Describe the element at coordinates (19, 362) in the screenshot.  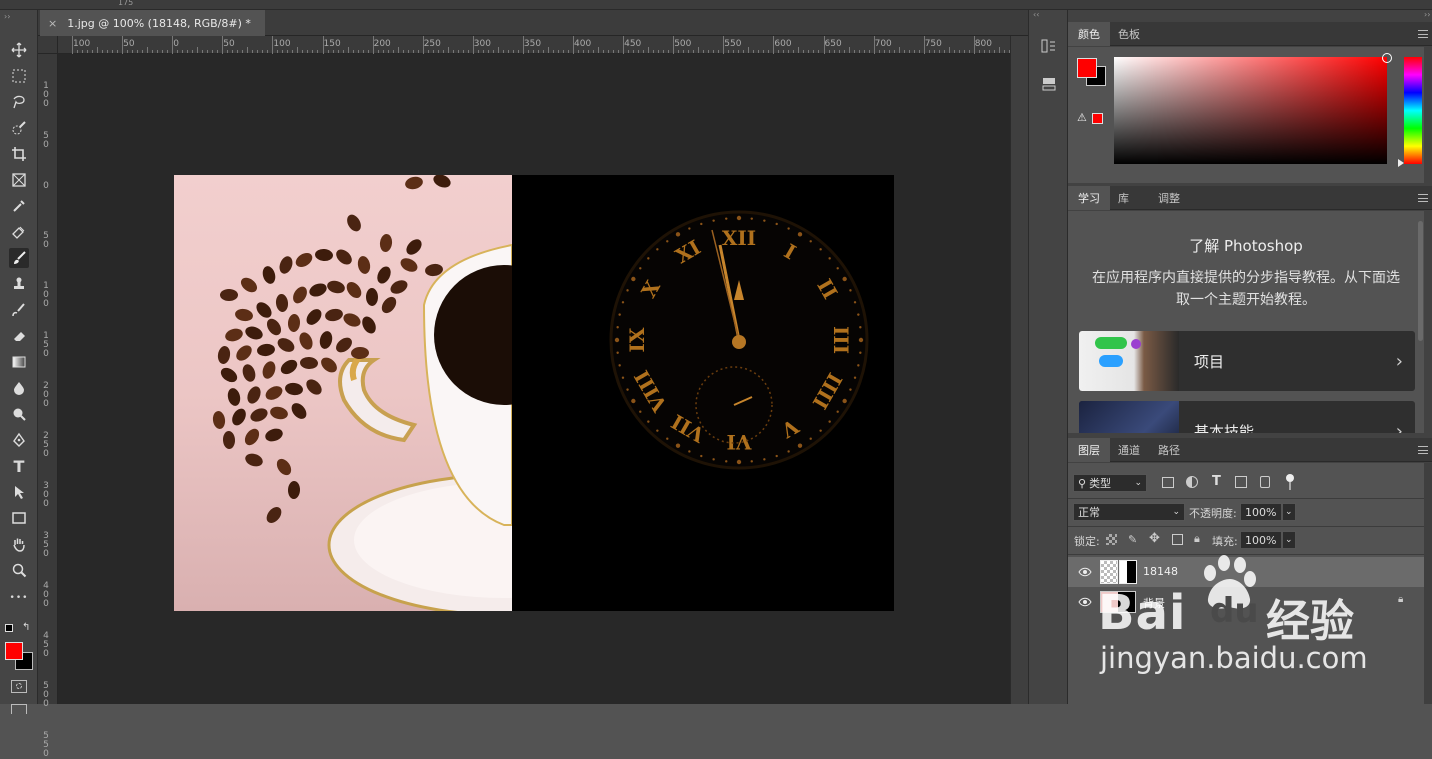
I see `gradient-tool-icon` at that location.